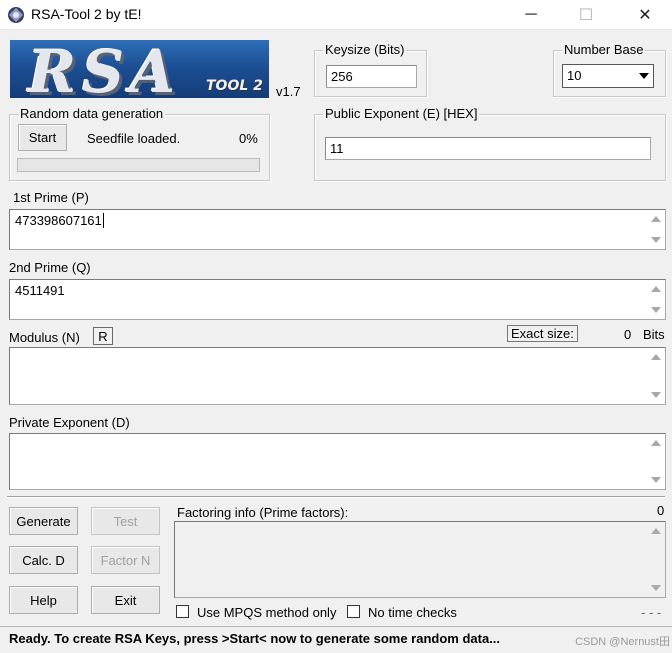  Describe the element at coordinates (134, 138) in the screenshot. I see `seed-status: Seedfile loaded.` at that location.